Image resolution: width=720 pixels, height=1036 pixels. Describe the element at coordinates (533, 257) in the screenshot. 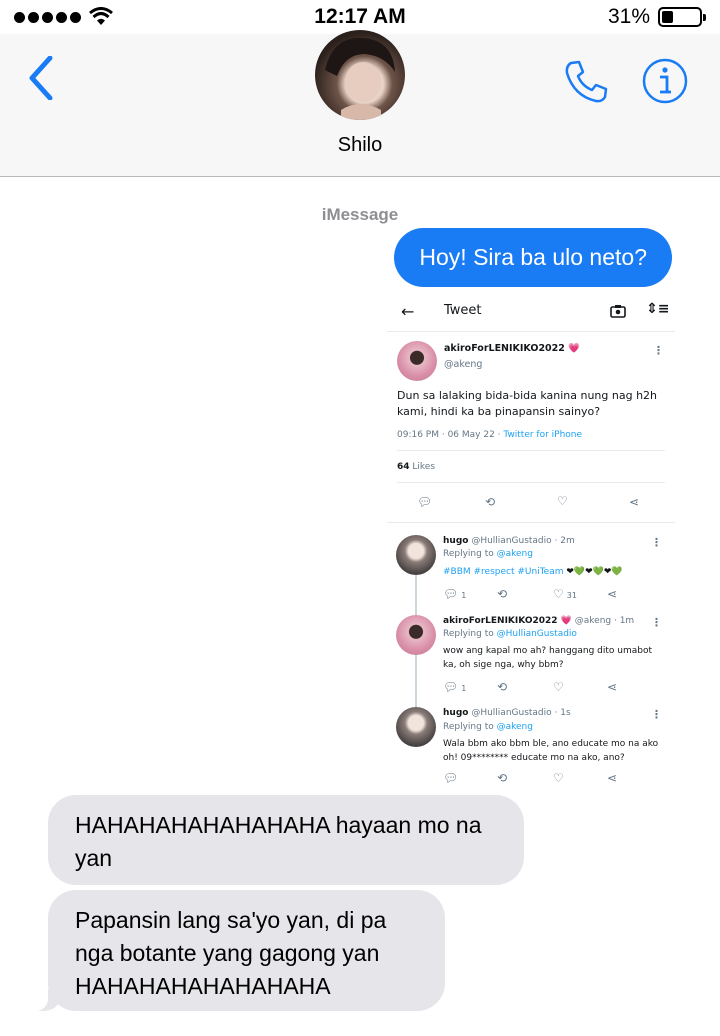

I see `sent-message-bubble: Hoy! Sira ba ulo neto?` at that location.